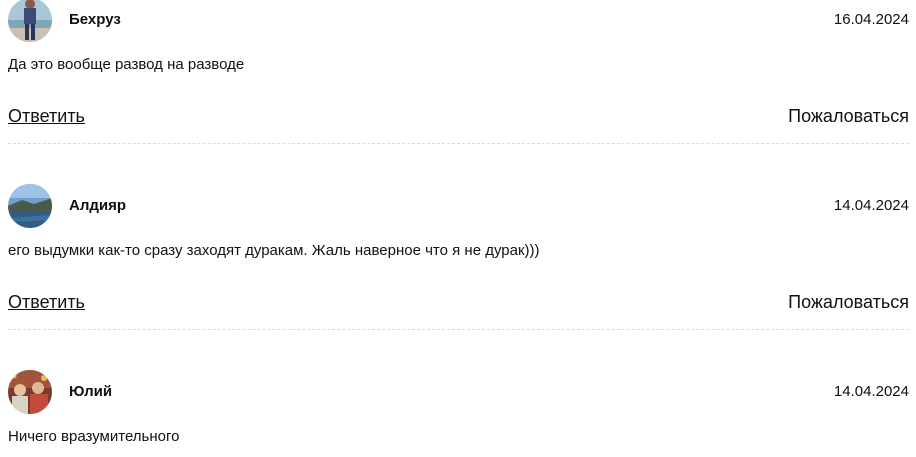 This screenshot has width=916, height=457. Describe the element at coordinates (91, 391) in the screenshot. I see `comment-author: Юлий` at that location.